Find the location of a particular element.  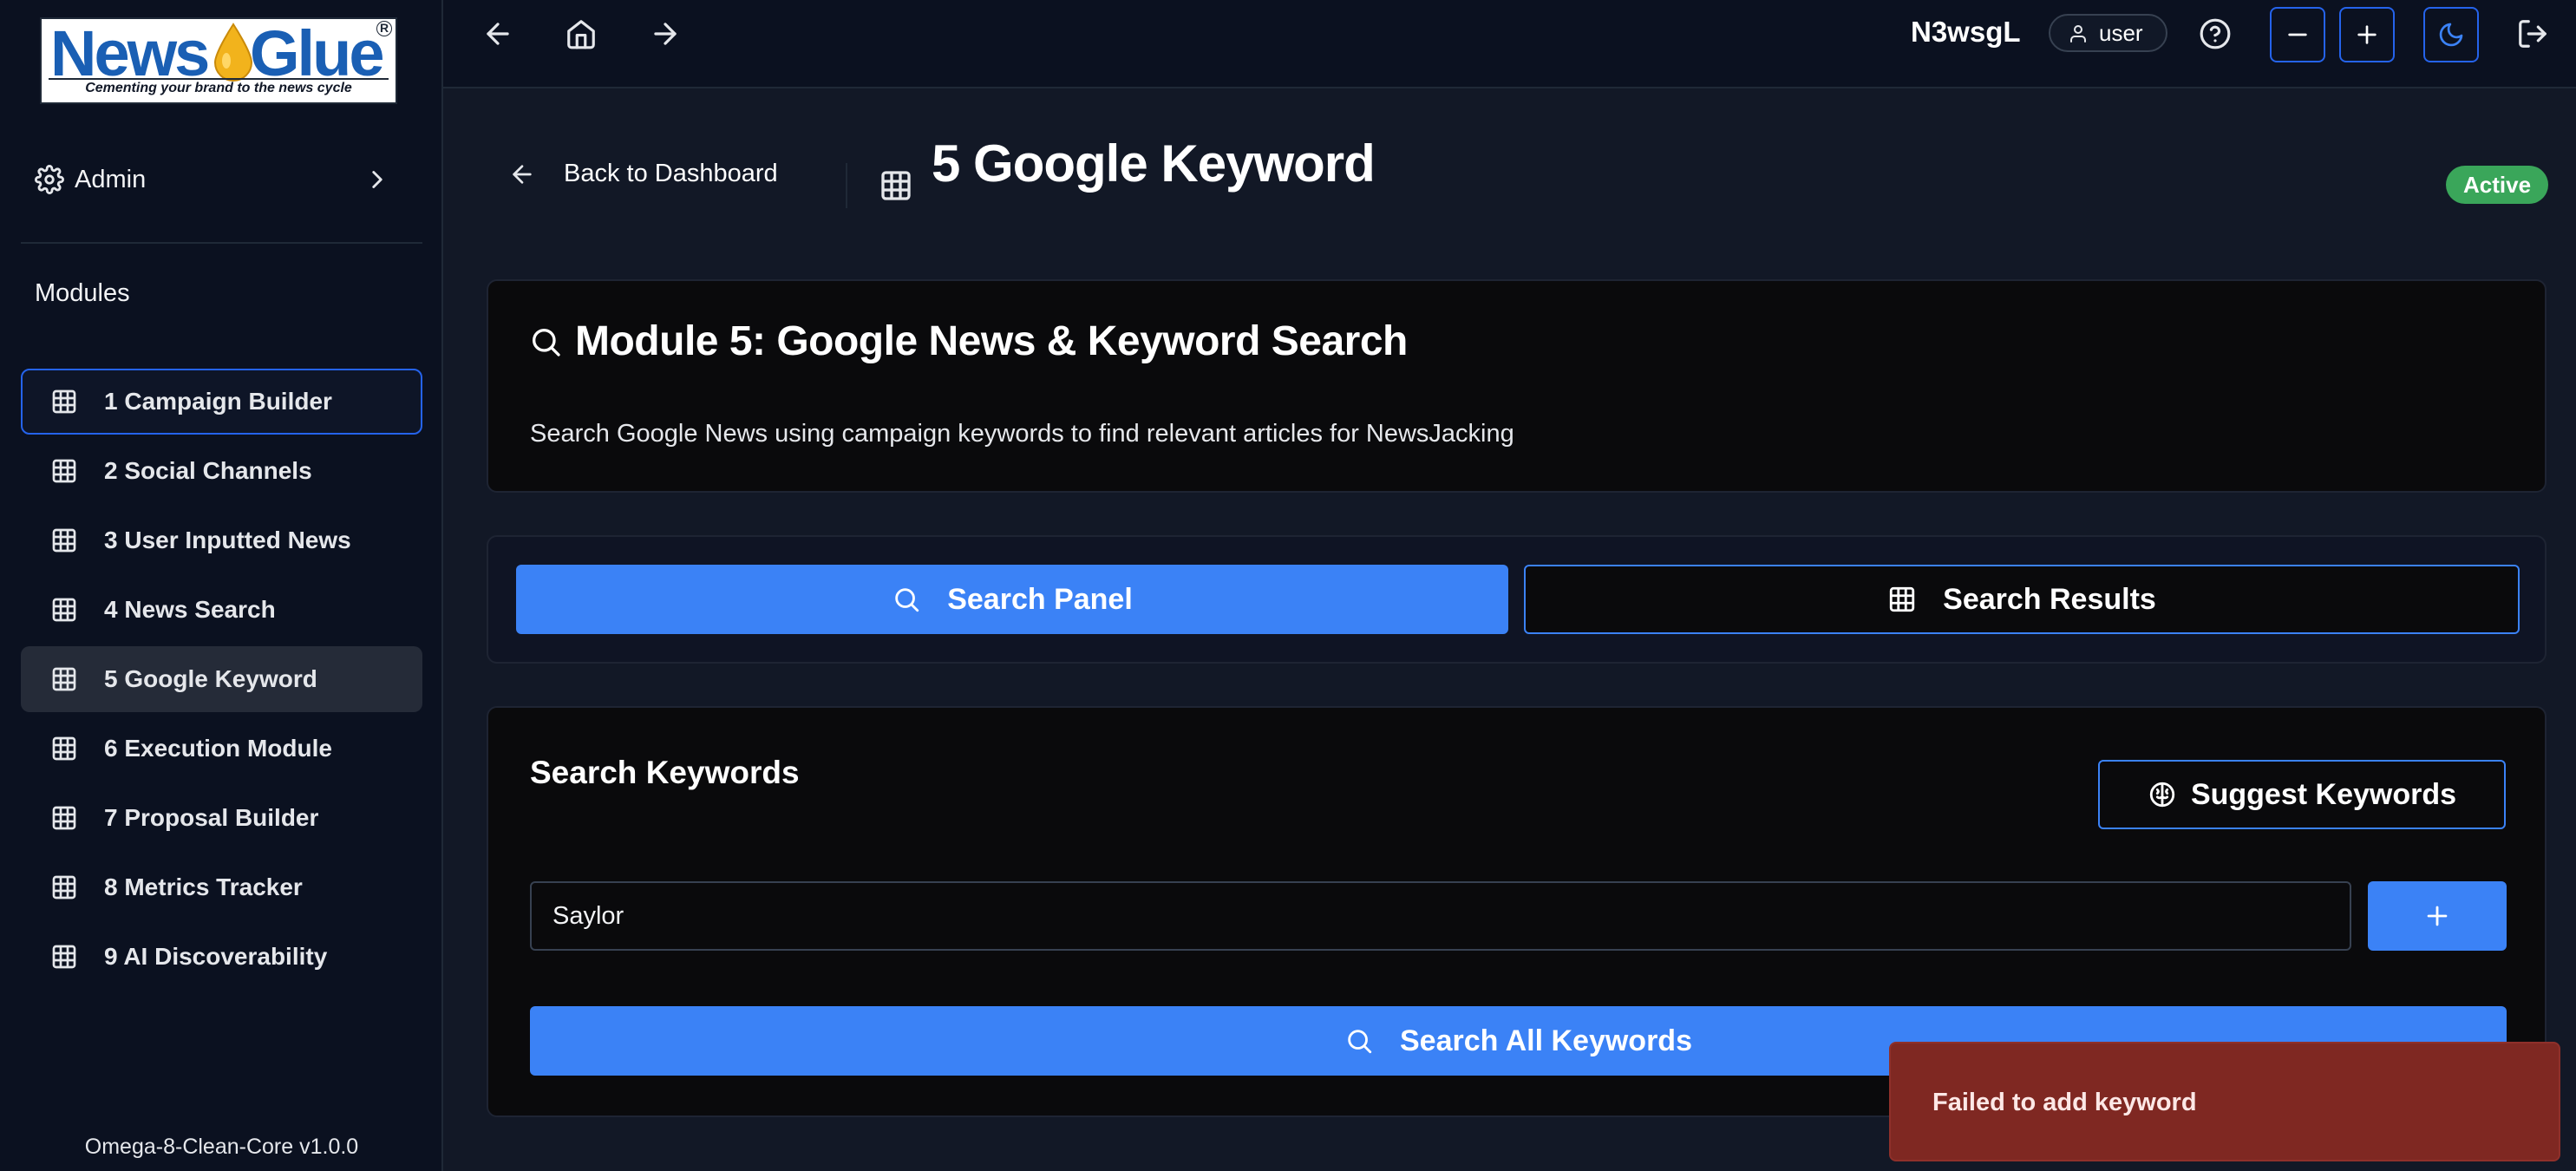

home-icon is located at coordinates (581, 34).